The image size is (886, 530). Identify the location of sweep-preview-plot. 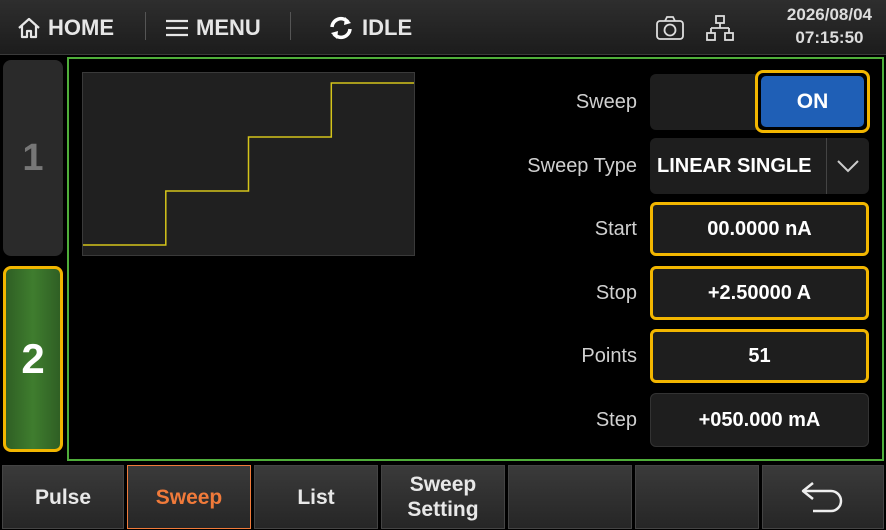
(248, 164).